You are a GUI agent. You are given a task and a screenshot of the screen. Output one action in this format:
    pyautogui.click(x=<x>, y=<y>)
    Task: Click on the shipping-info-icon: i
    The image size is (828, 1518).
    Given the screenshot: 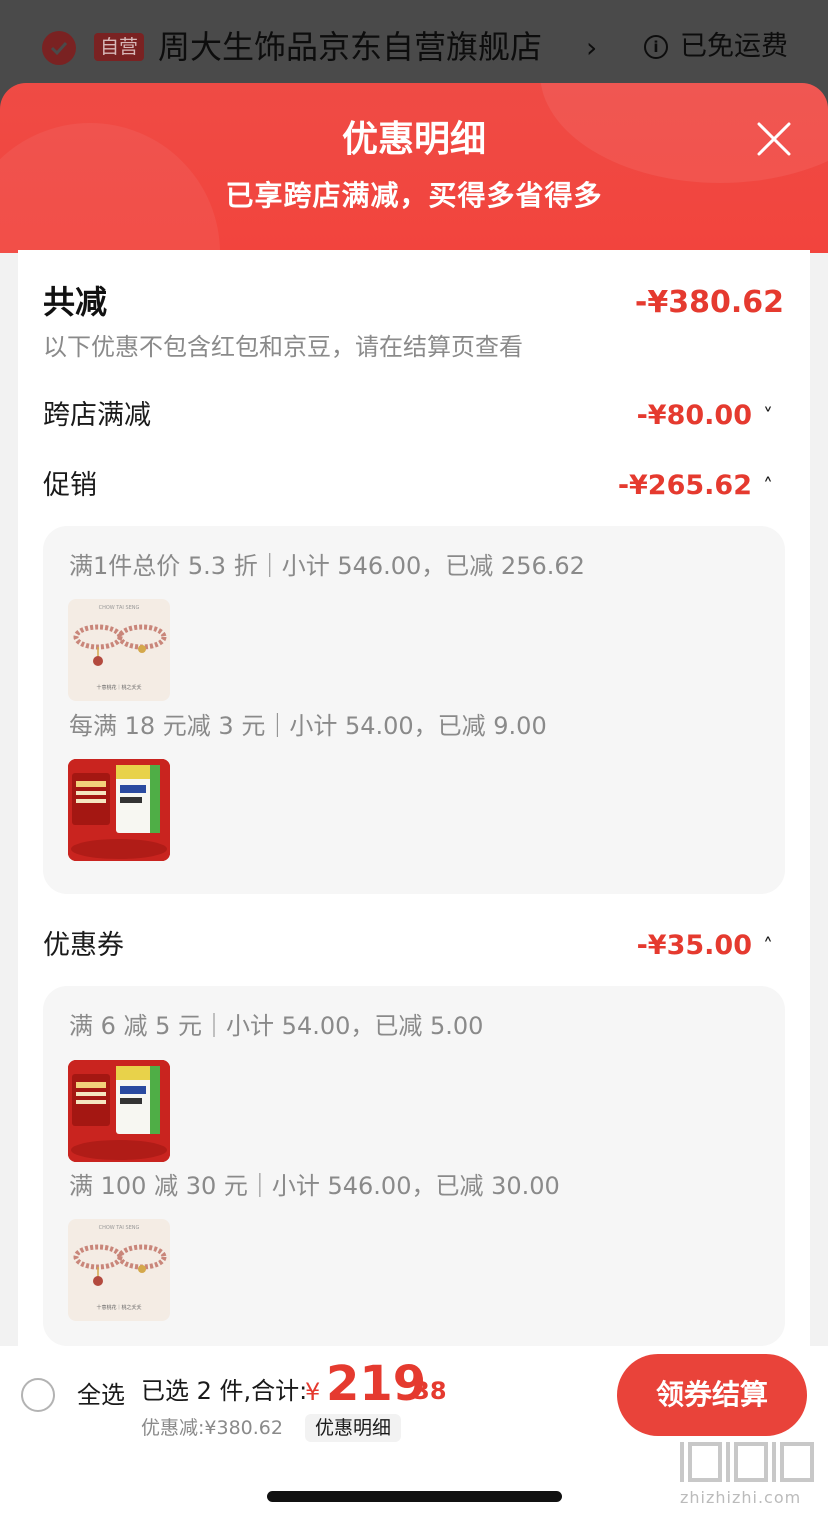 What is the action you would take?
    pyautogui.click(x=656, y=47)
    